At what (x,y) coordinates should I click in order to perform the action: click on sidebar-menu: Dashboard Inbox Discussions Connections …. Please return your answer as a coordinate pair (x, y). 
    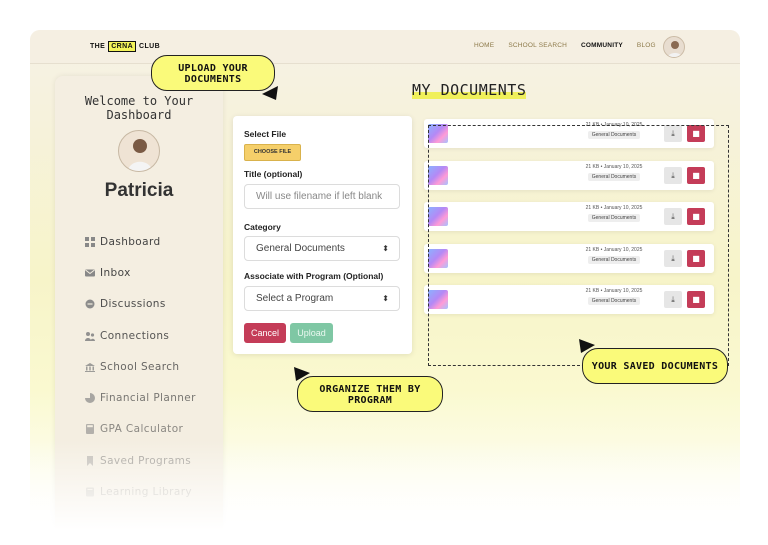
    Looking at the image, I should click on (140, 367).